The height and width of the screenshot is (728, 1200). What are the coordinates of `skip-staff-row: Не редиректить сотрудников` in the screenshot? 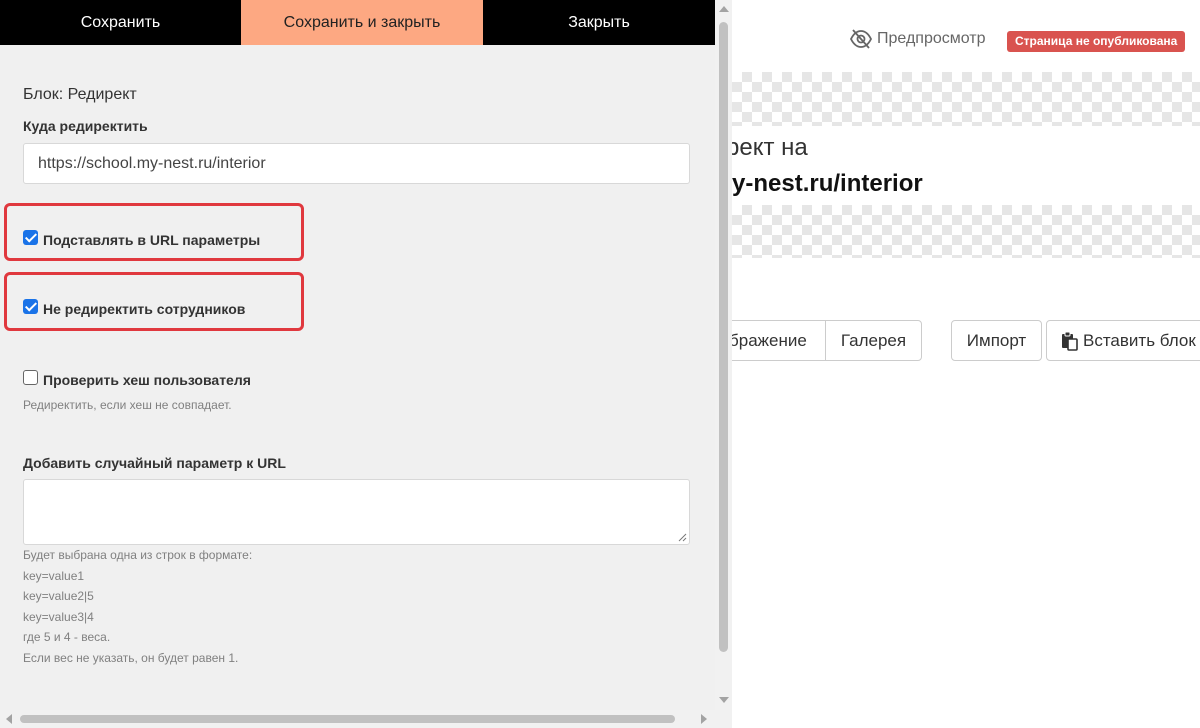 It's located at (134, 306).